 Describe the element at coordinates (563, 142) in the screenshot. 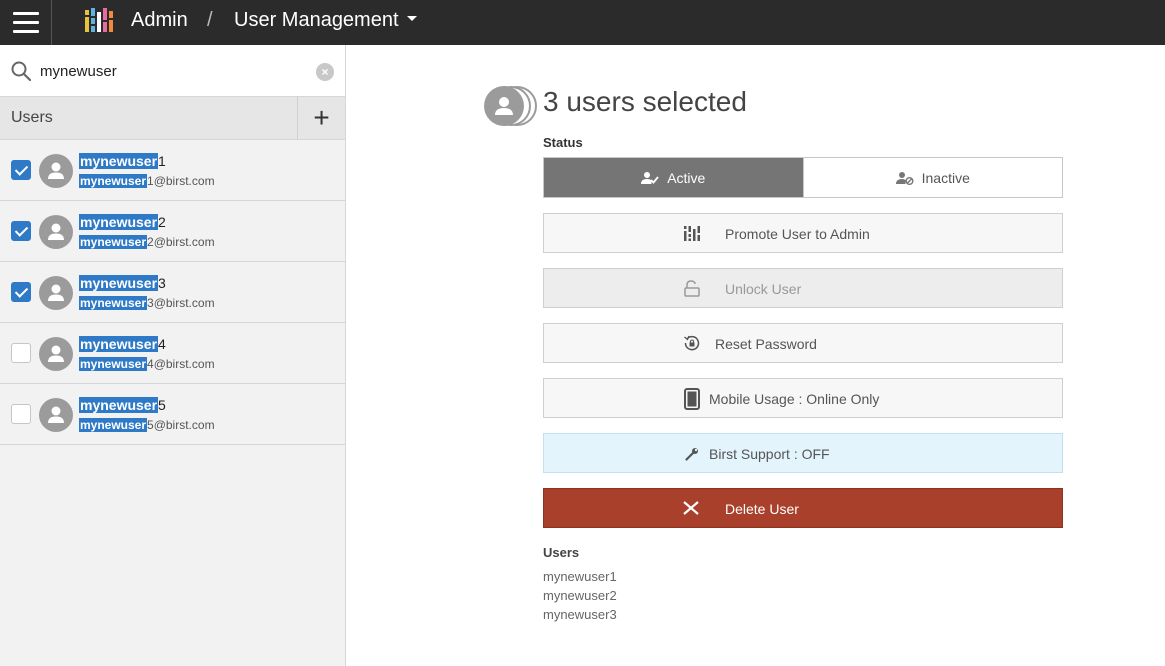

I see `status-label: Status` at that location.